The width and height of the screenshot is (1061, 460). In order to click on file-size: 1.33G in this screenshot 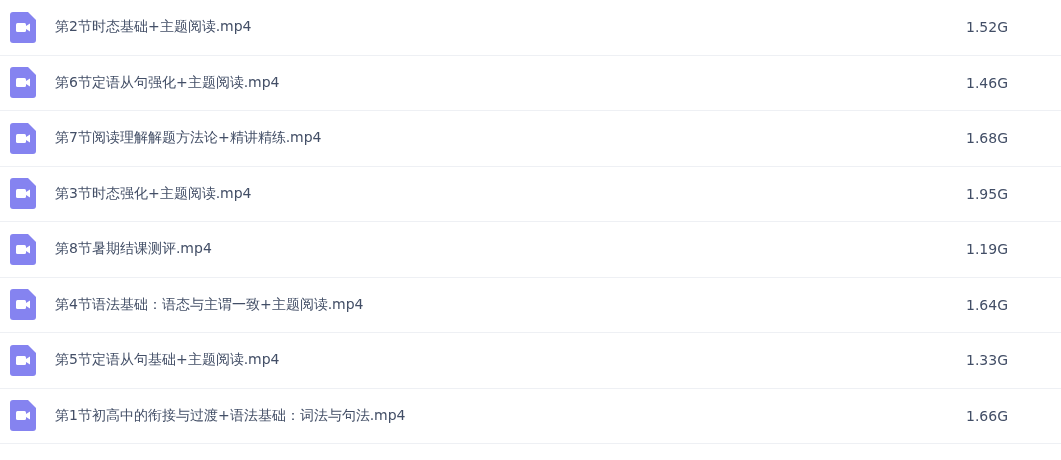, I will do `click(988, 360)`.